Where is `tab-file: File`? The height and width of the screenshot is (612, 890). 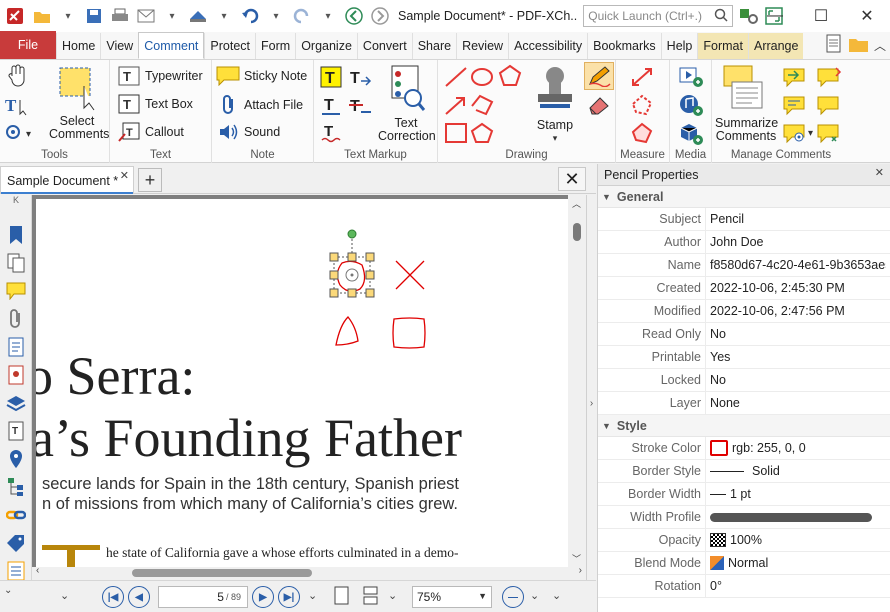 tab-file: File is located at coordinates (28, 45).